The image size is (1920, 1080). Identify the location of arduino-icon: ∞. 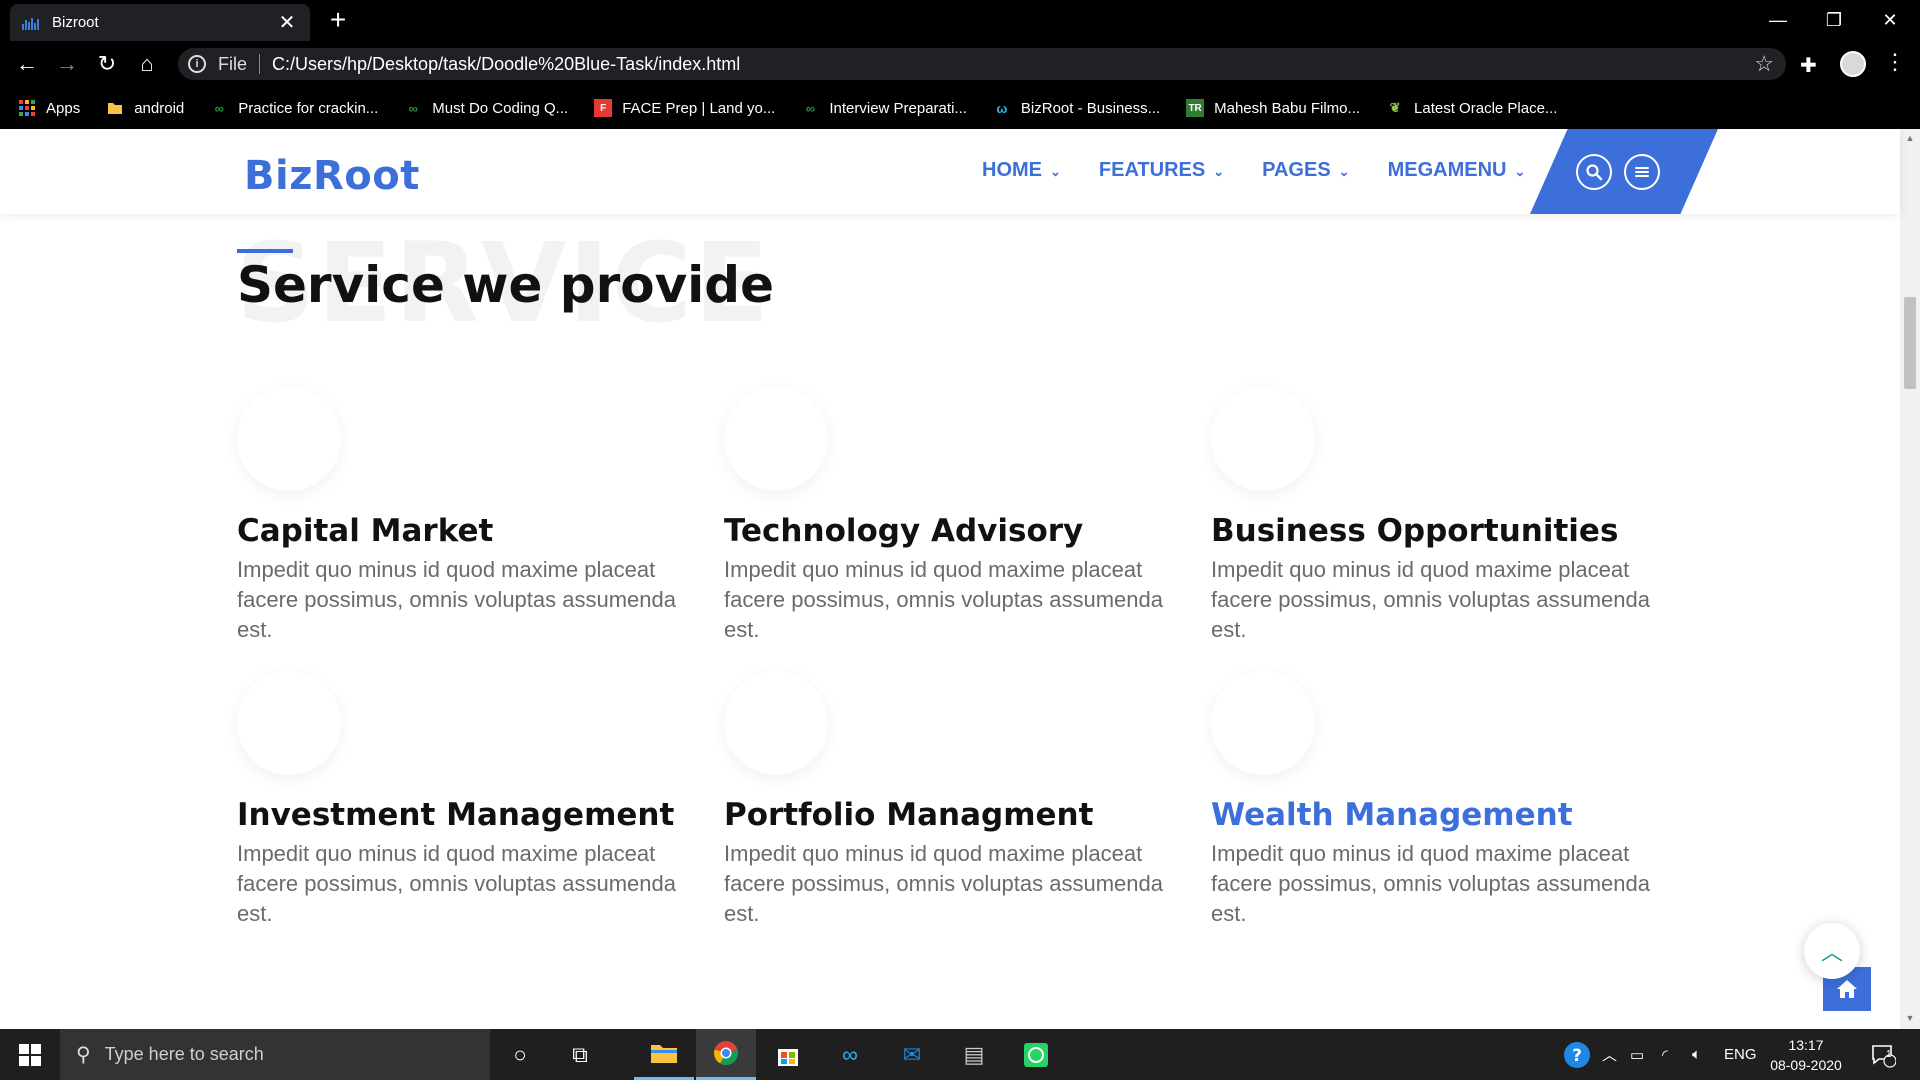
(850, 1054).